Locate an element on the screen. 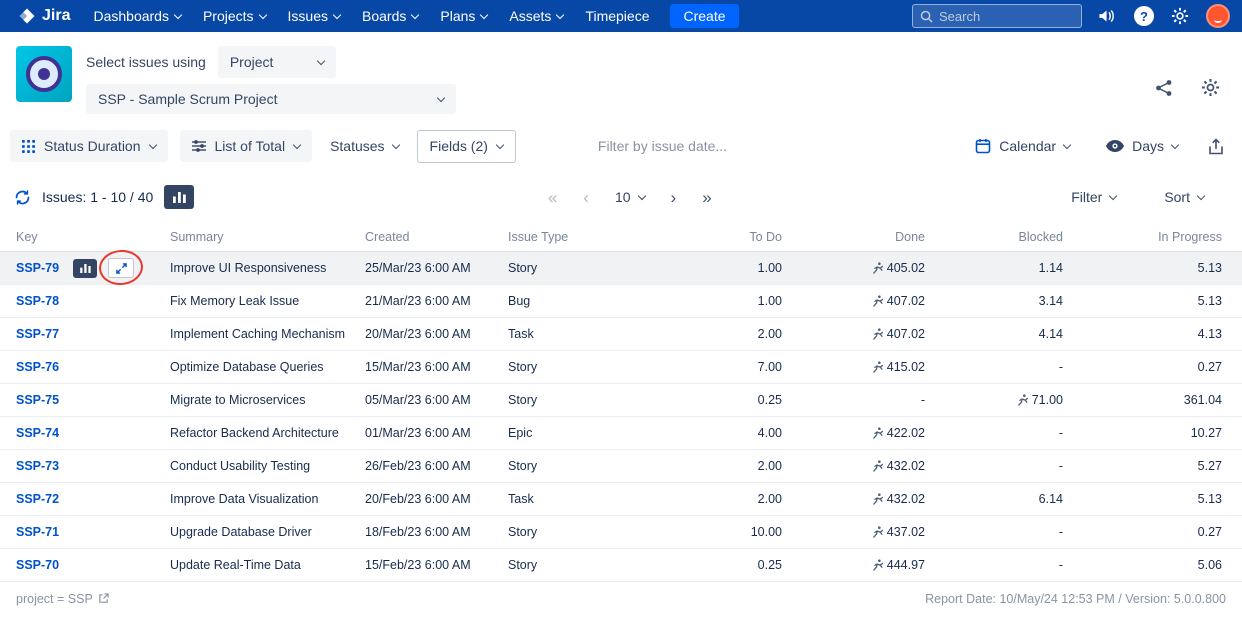 Image resolution: width=1242 pixels, height=617 pixels. row-chart-button is located at coordinates (85, 268).